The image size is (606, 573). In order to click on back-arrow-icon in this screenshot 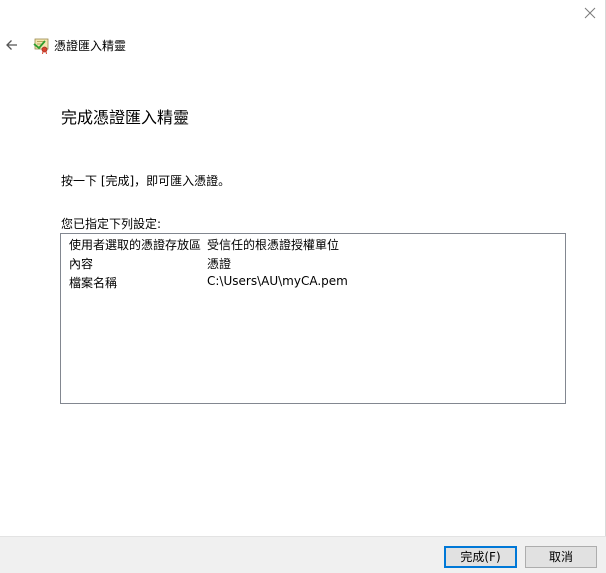, I will do `click(11, 45)`.